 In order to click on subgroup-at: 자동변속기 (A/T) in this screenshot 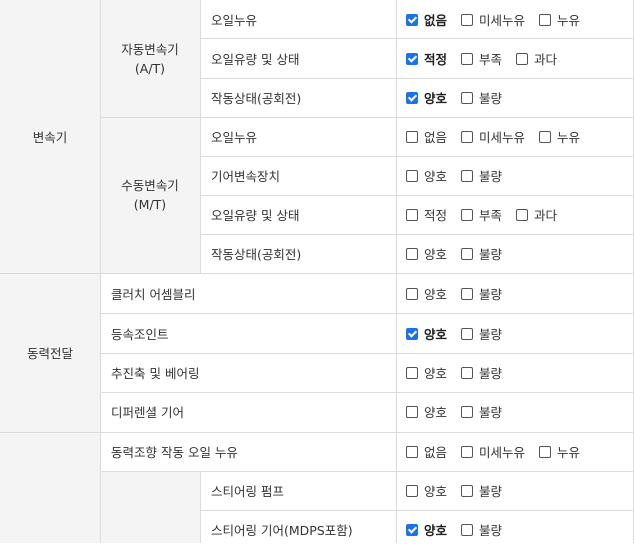, I will do `click(150, 58)`.